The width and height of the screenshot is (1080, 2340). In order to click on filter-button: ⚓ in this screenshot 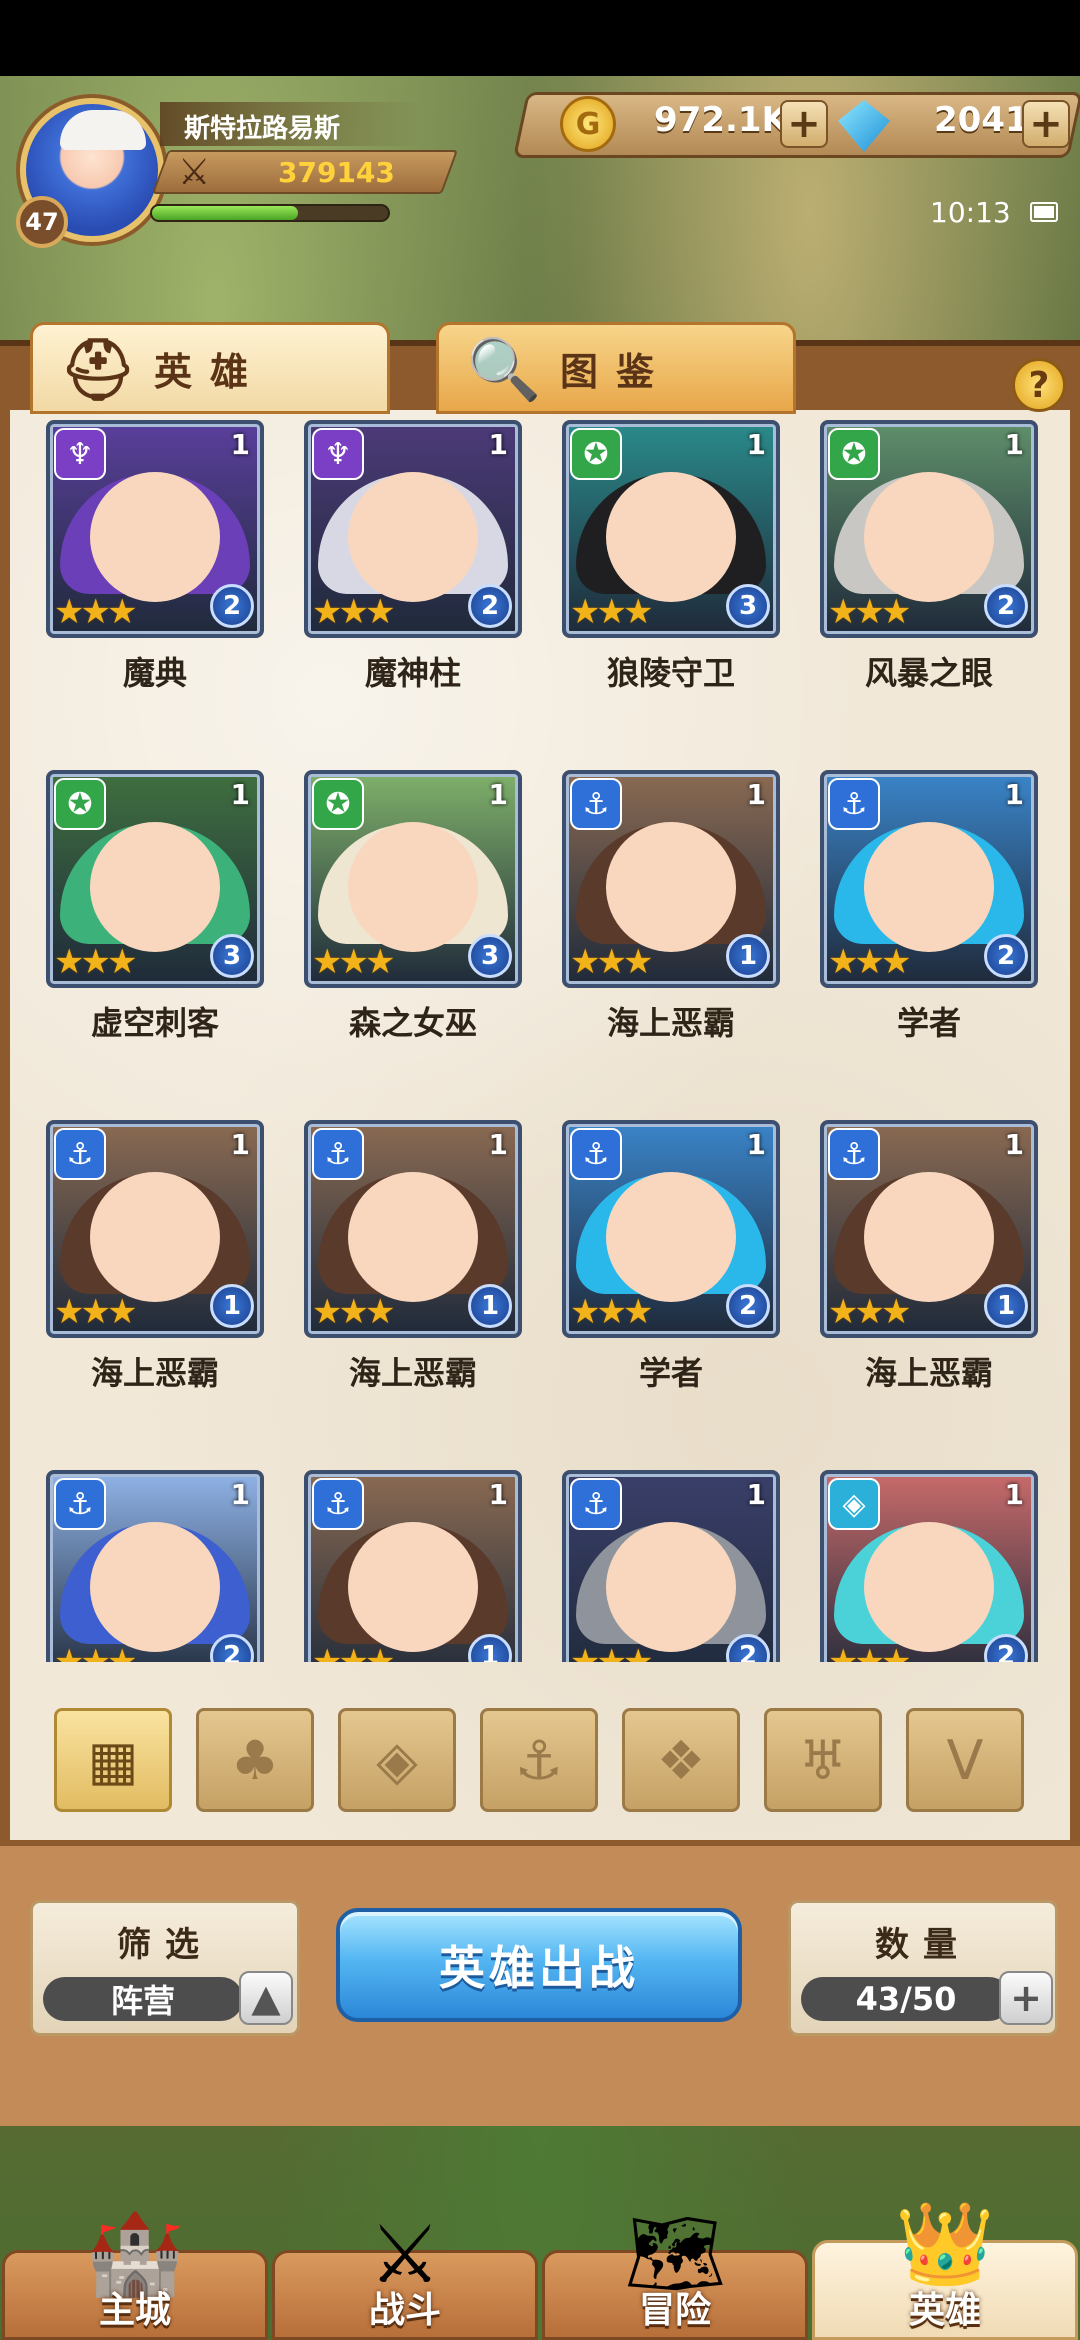, I will do `click(539, 1760)`.